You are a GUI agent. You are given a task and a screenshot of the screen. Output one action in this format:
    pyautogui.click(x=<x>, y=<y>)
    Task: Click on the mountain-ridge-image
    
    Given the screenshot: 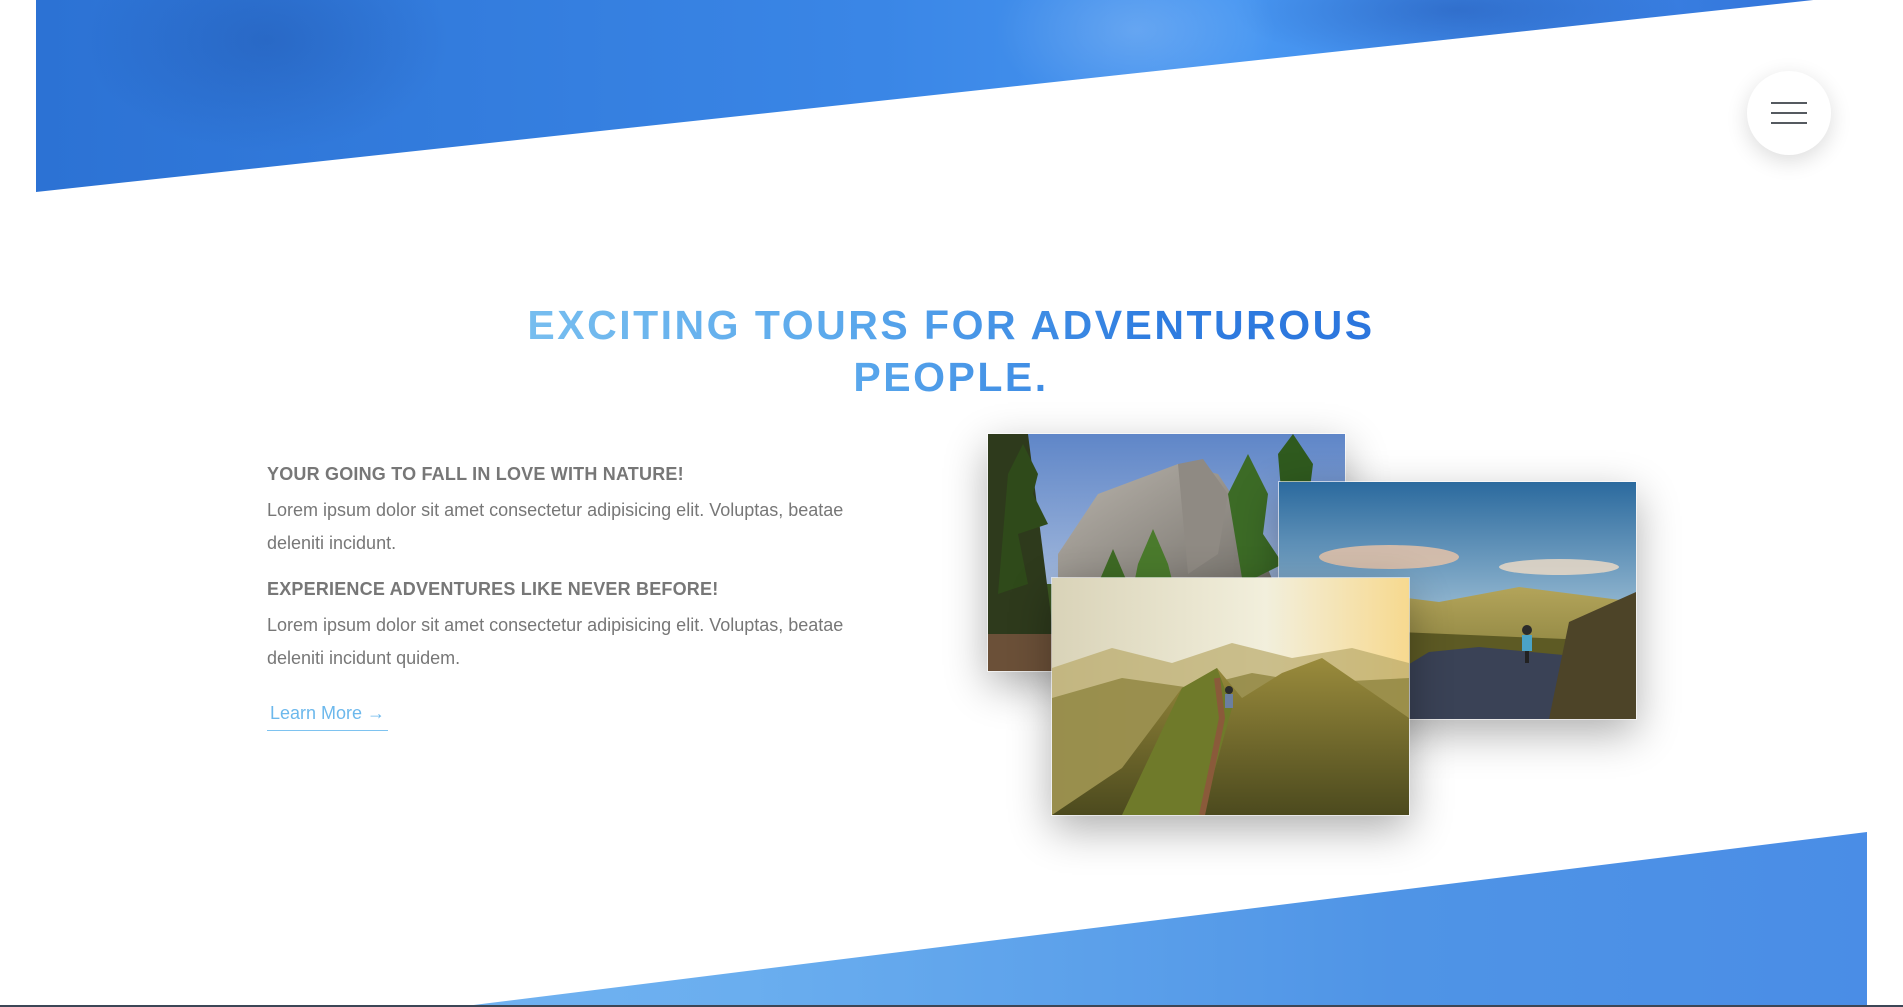 What is the action you would take?
    pyautogui.click(x=1230, y=696)
    